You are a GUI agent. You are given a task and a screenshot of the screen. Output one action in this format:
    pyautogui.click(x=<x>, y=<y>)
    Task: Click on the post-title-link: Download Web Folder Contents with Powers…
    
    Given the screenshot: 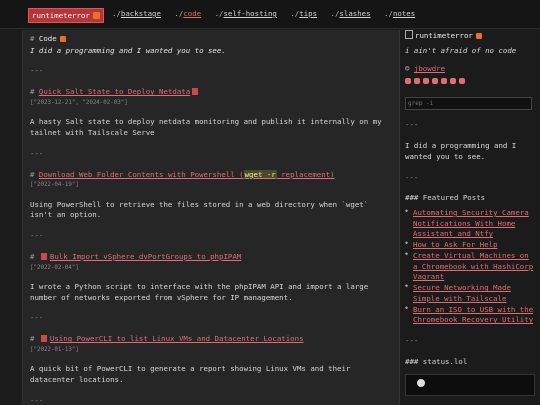 What is the action you would take?
    pyautogui.click(x=187, y=174)
    